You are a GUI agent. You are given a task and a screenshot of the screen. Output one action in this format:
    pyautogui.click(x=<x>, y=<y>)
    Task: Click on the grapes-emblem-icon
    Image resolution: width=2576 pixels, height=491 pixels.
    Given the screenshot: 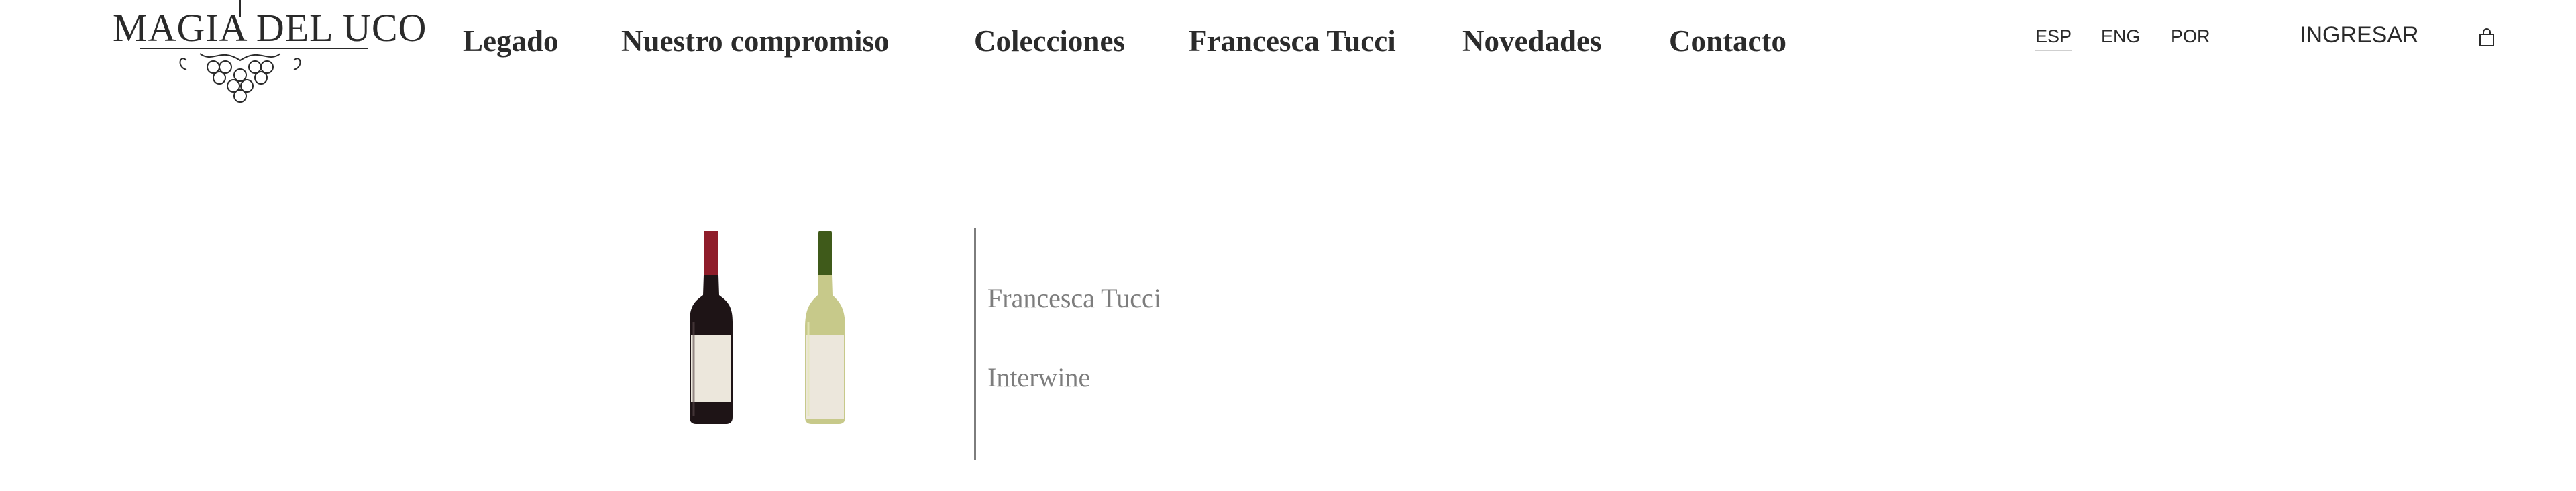 What is the action you would take?
    pyautogui.click(x=254, y=51)
    